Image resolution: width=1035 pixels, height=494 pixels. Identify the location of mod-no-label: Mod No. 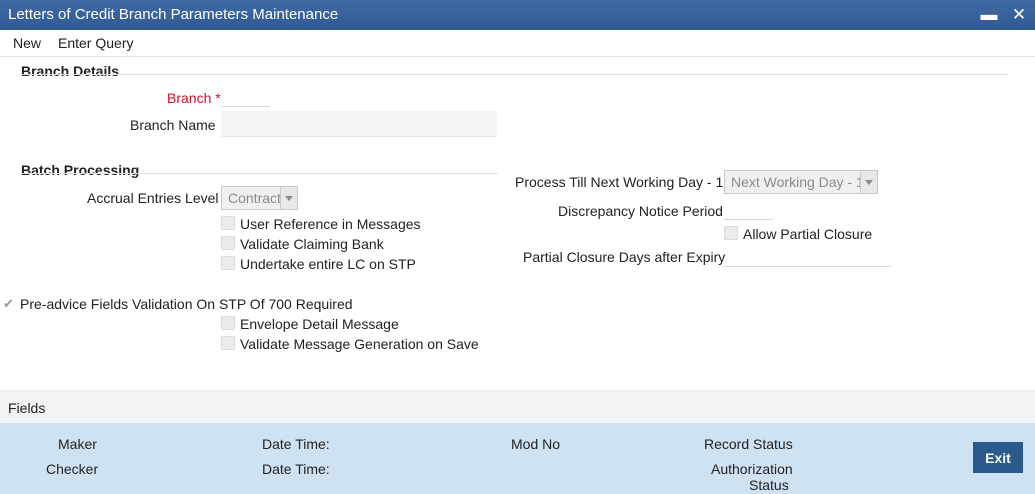
(536, 444).